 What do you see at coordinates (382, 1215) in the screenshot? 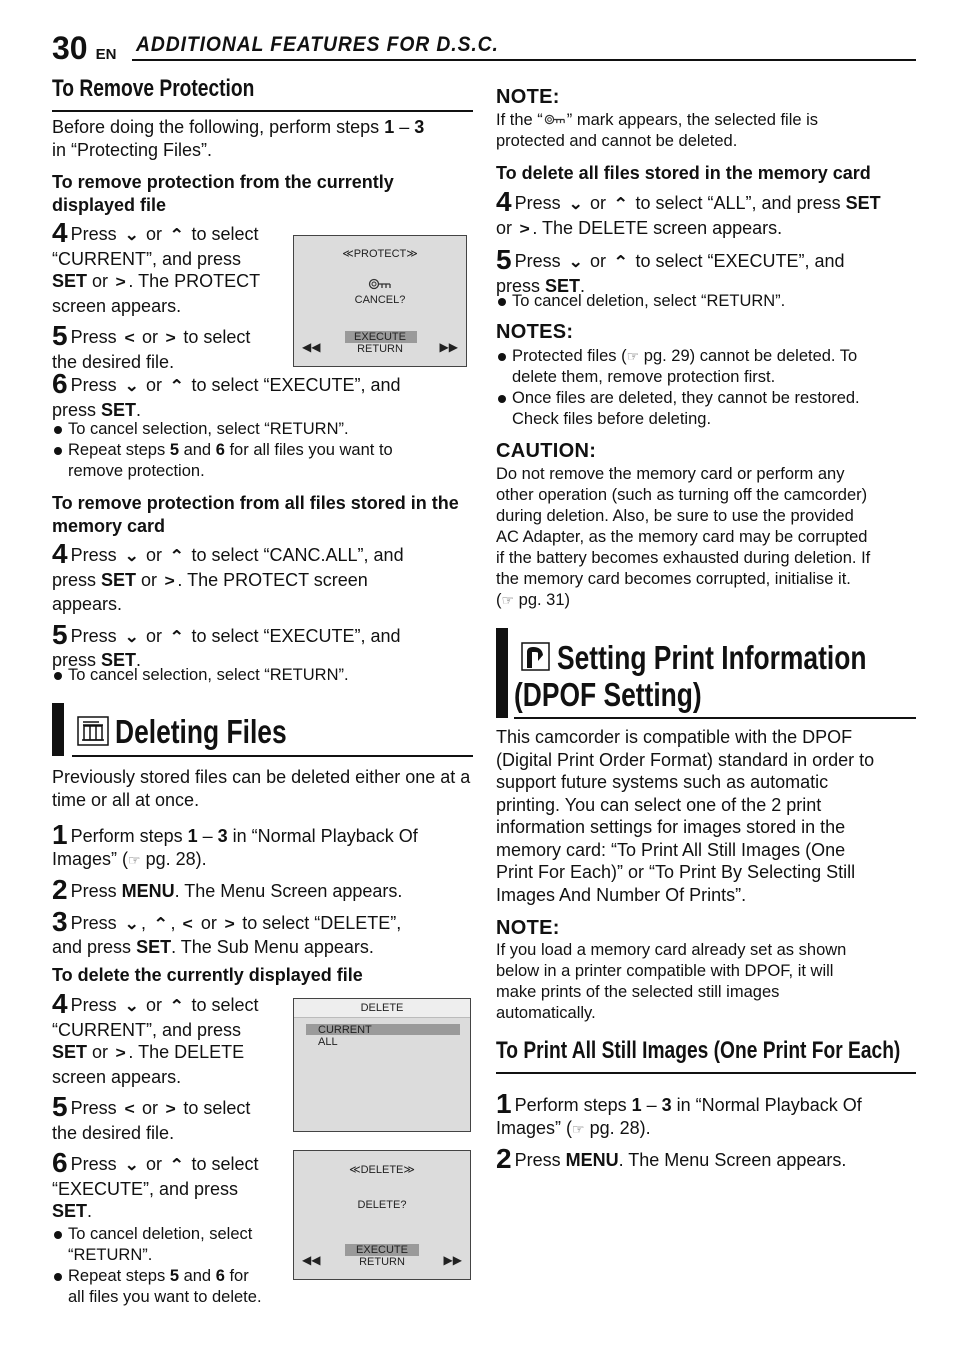
I see `delete-confirm-screen-illustration: ≪DELETE≫ DELETE? EXECUTE RETURN ◀◀ ▶▶` at bounding box center [382, 1215].